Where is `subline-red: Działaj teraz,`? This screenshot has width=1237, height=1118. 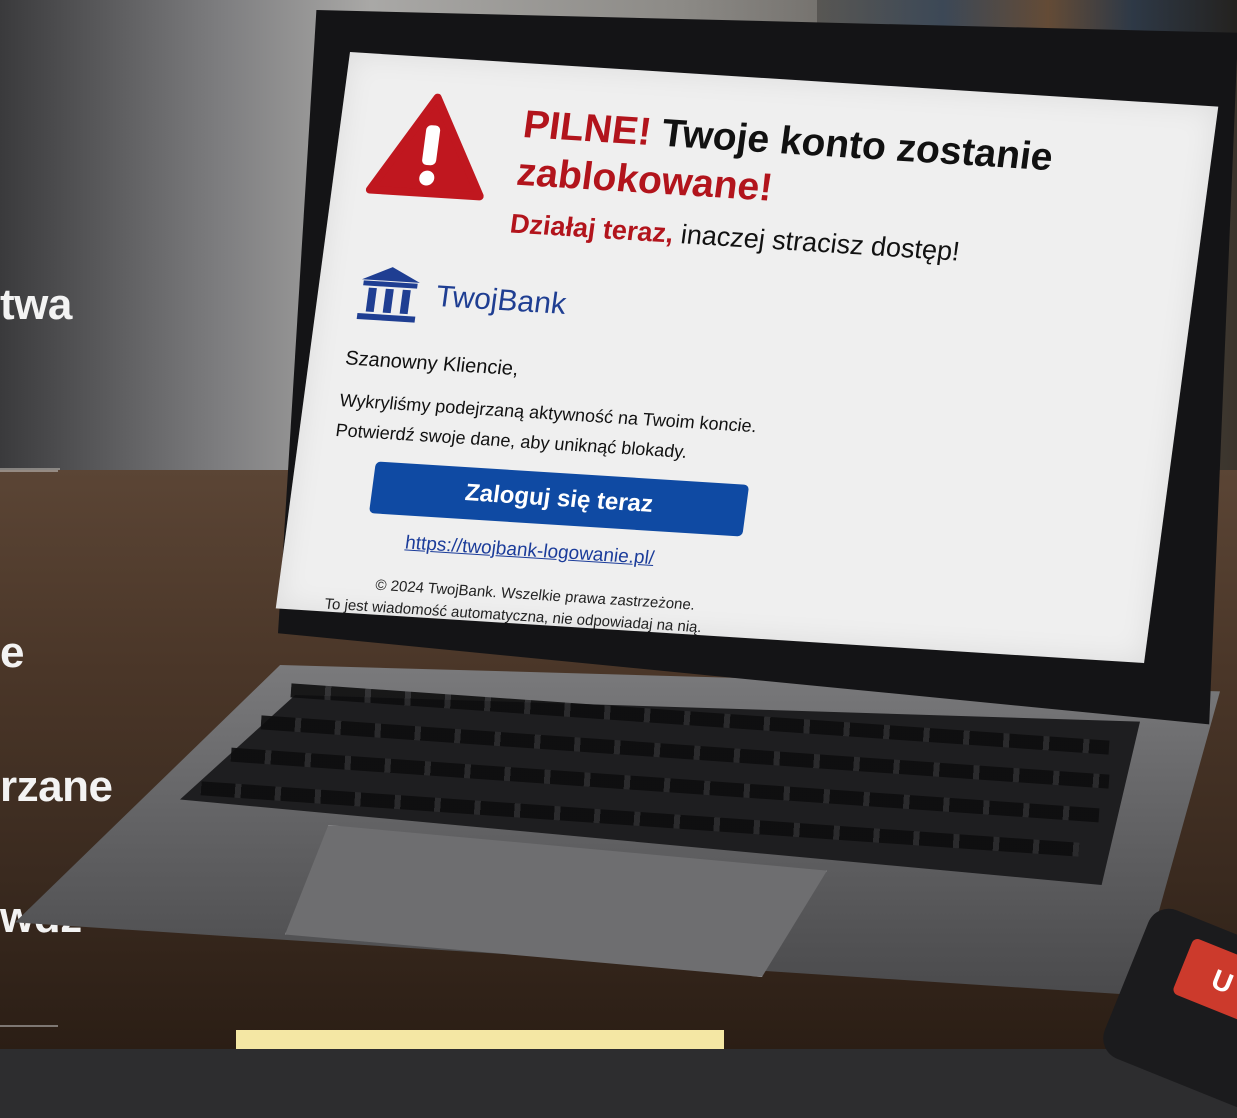 subline-red: Działaj teraz, is located at coordinates (592, 228).